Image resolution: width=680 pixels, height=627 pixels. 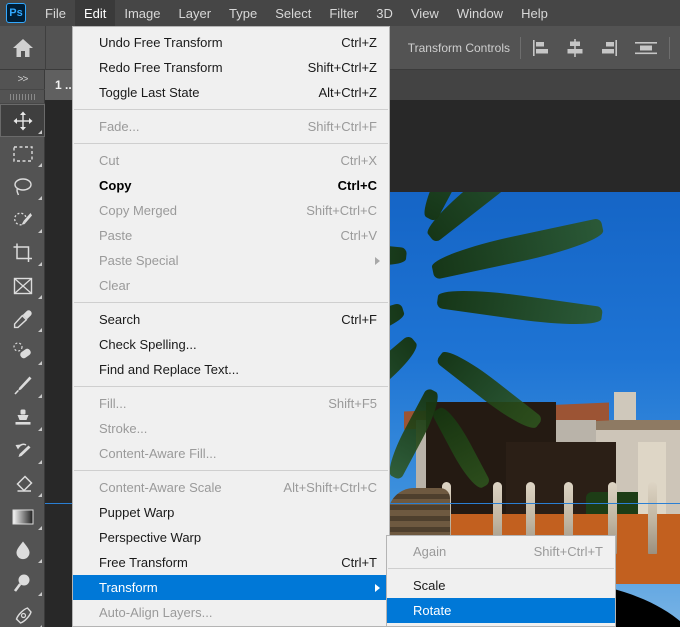 What do you see at coordinates (231, 562) in the screenshot?
I see `menu-item-free-transform: Free Transform Ctrl+T` at bounding box center [231, 562].